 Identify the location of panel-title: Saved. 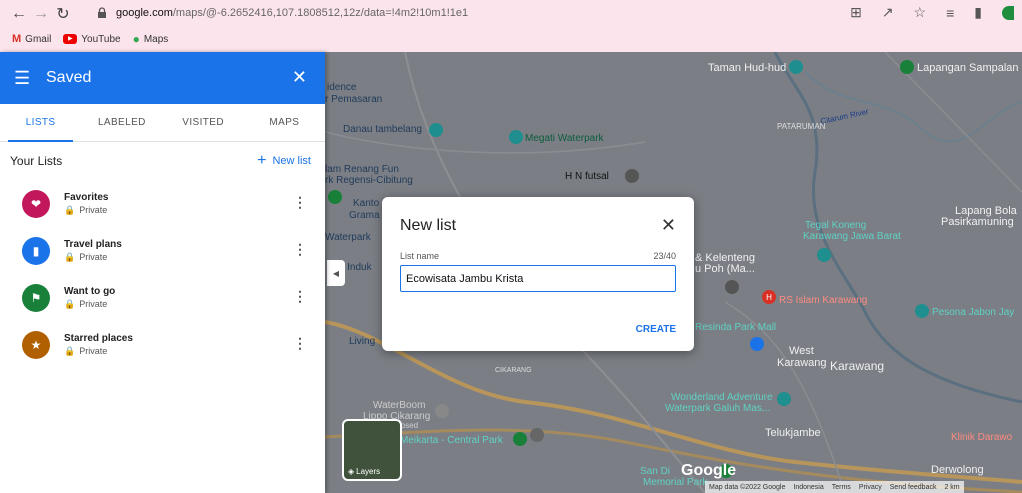
(69, 77).